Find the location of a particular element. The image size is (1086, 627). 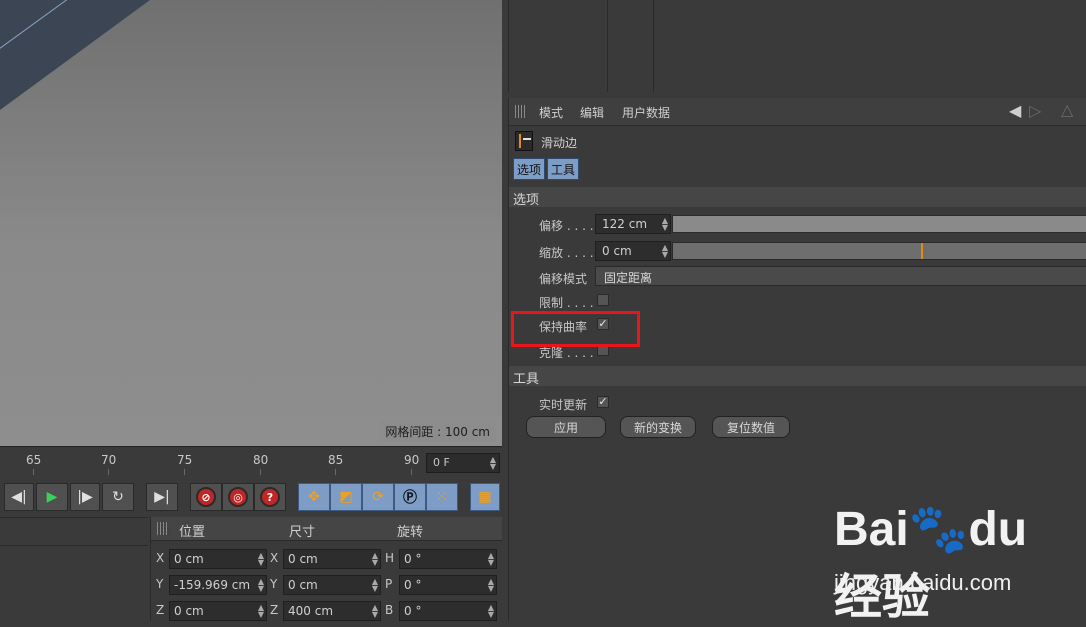

current-frame-value: 0 F is located at coordinates (441, 462).